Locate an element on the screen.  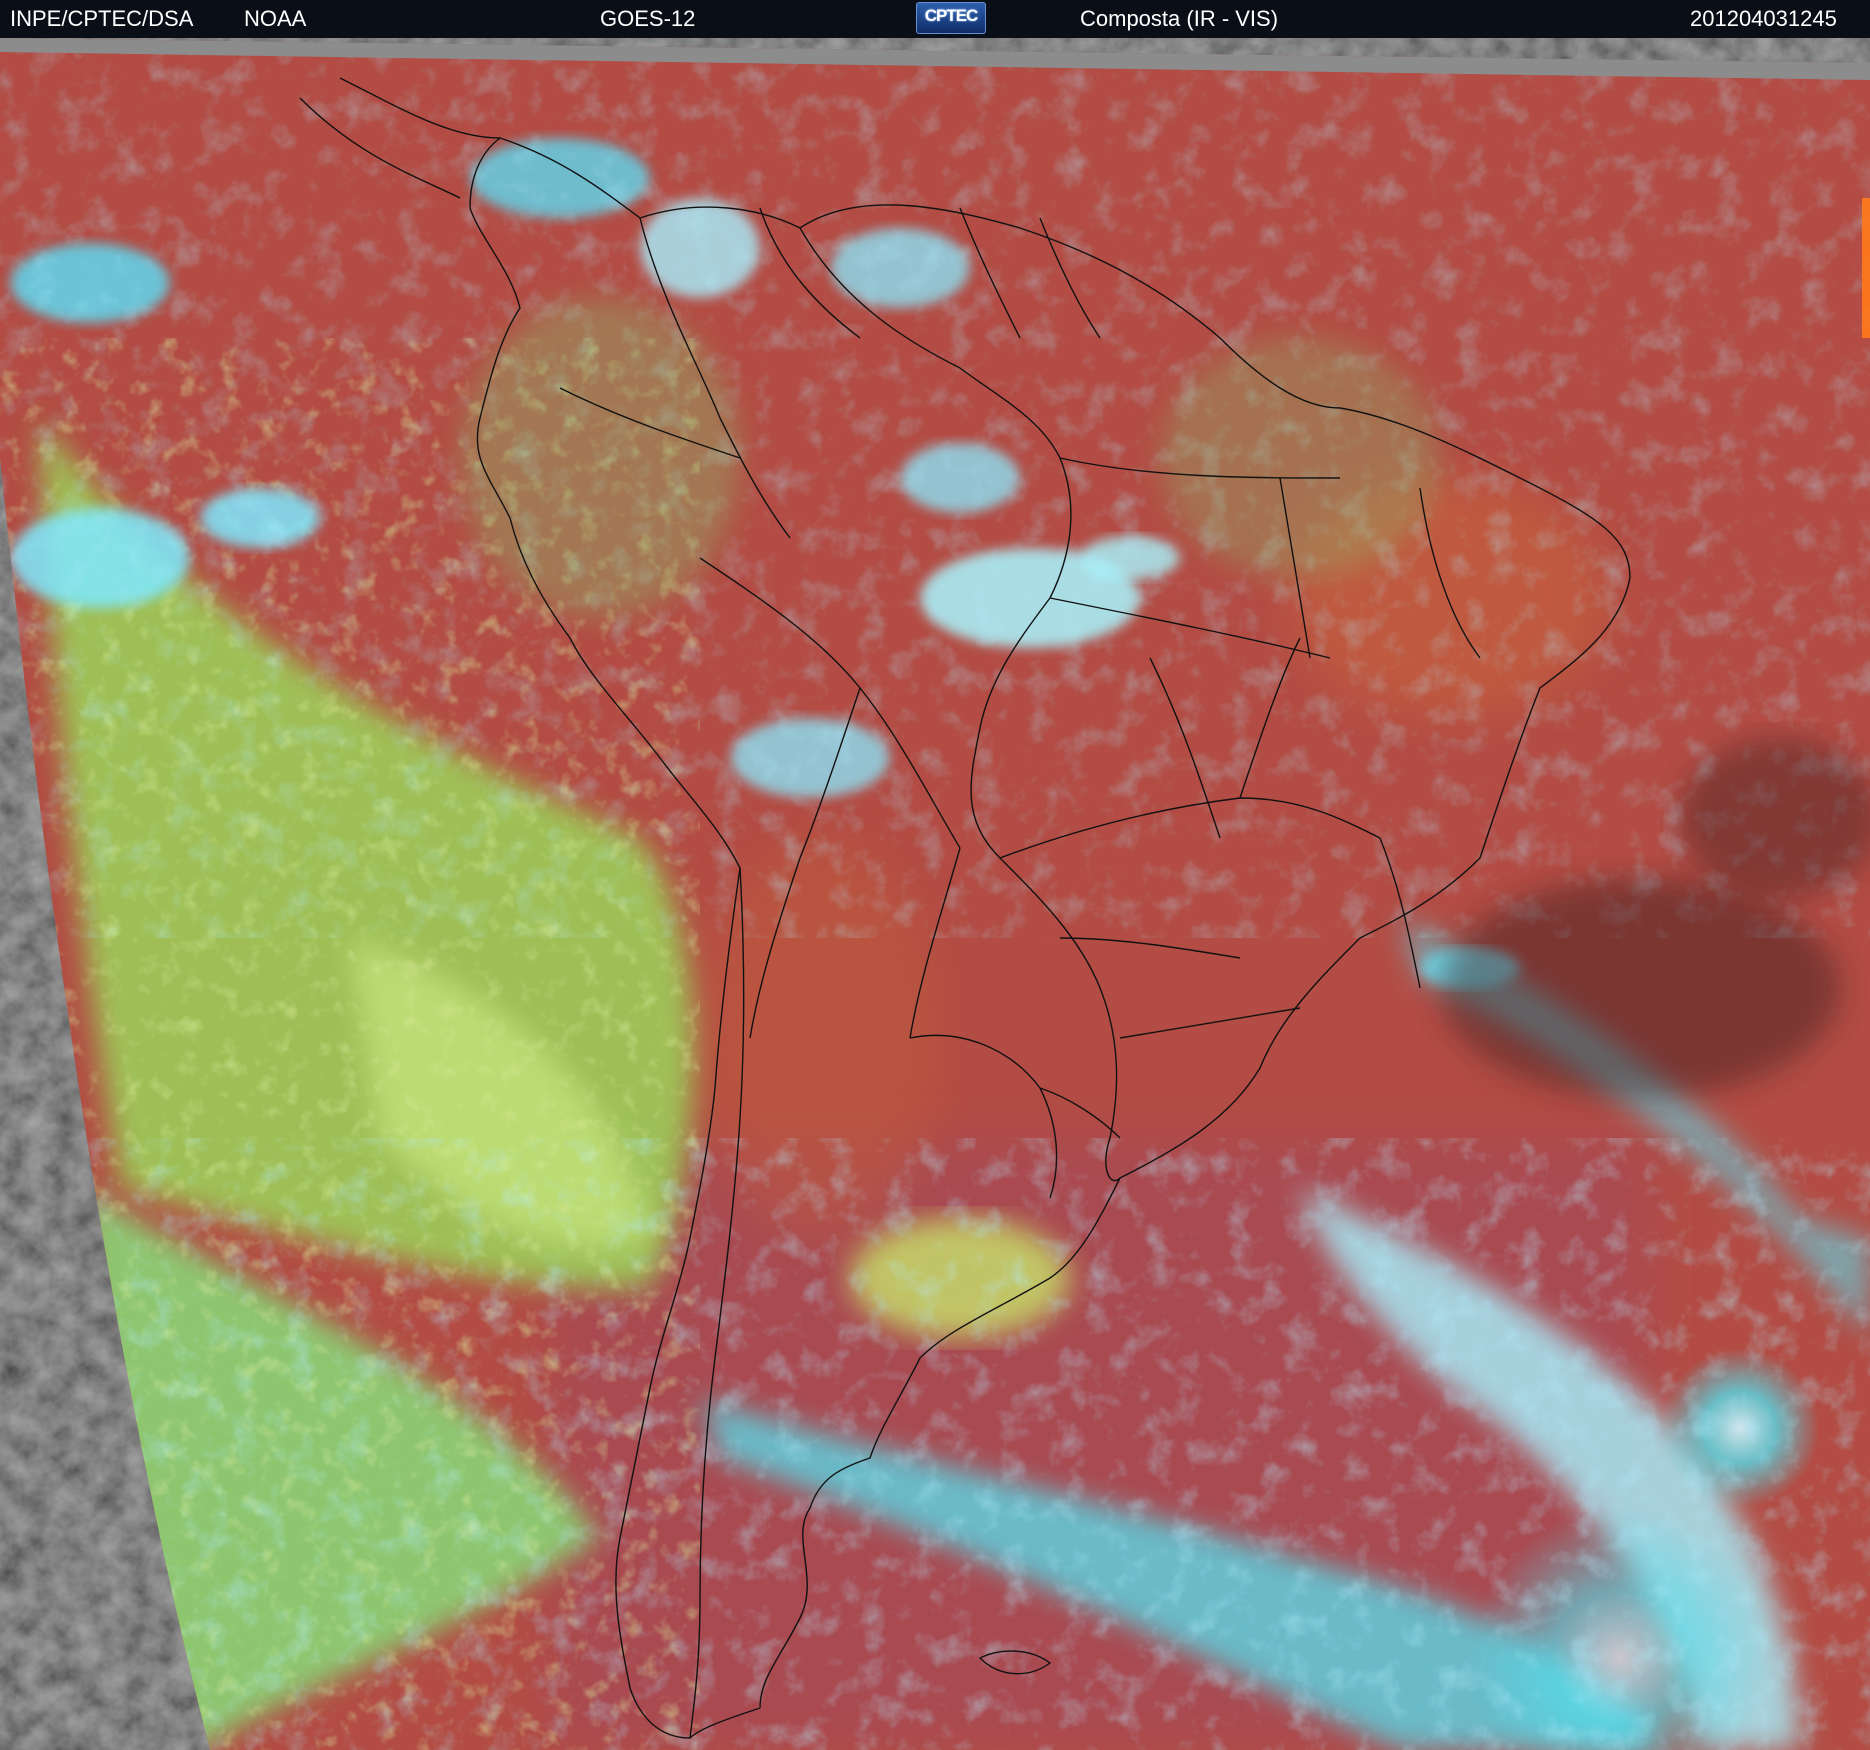
cptec-logo: CPTEC is located at coordinates (951, 18).